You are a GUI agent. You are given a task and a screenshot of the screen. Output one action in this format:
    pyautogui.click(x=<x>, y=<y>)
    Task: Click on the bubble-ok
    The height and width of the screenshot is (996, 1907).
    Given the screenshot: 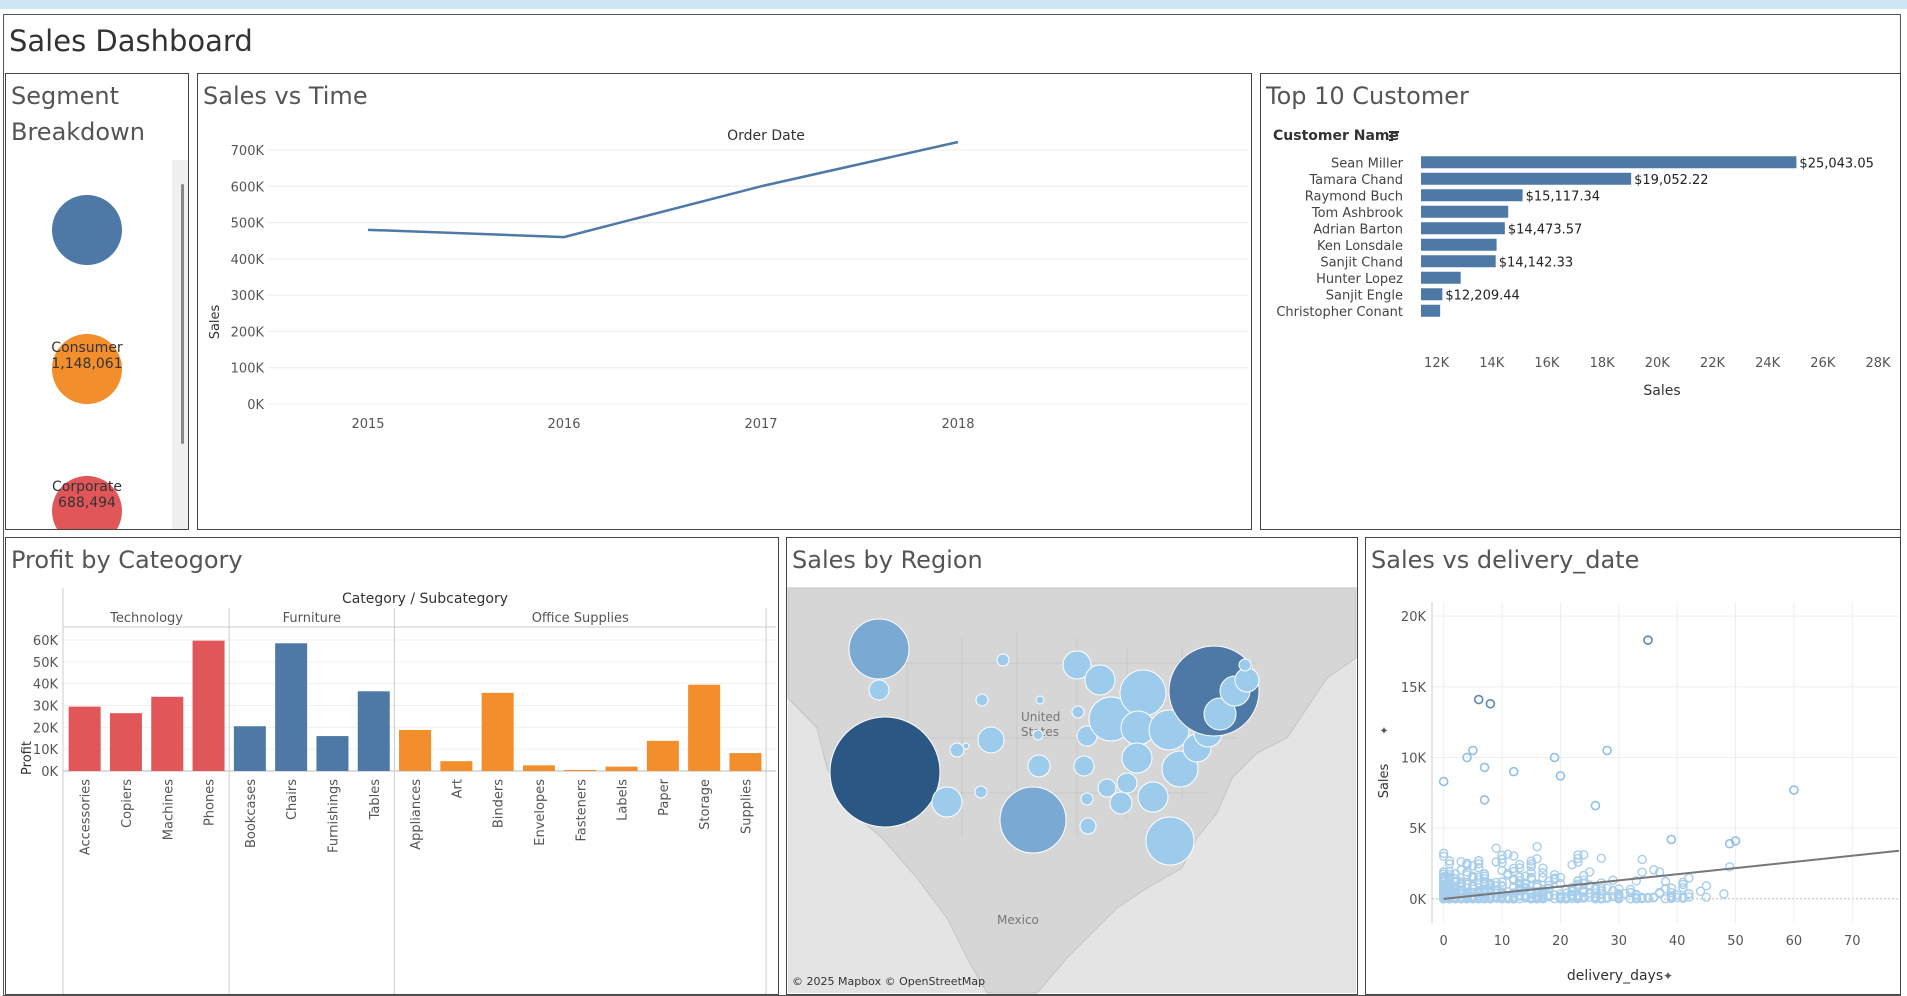 What is the action you would take?
    pyautogui.click(x=1039, y=766)
    